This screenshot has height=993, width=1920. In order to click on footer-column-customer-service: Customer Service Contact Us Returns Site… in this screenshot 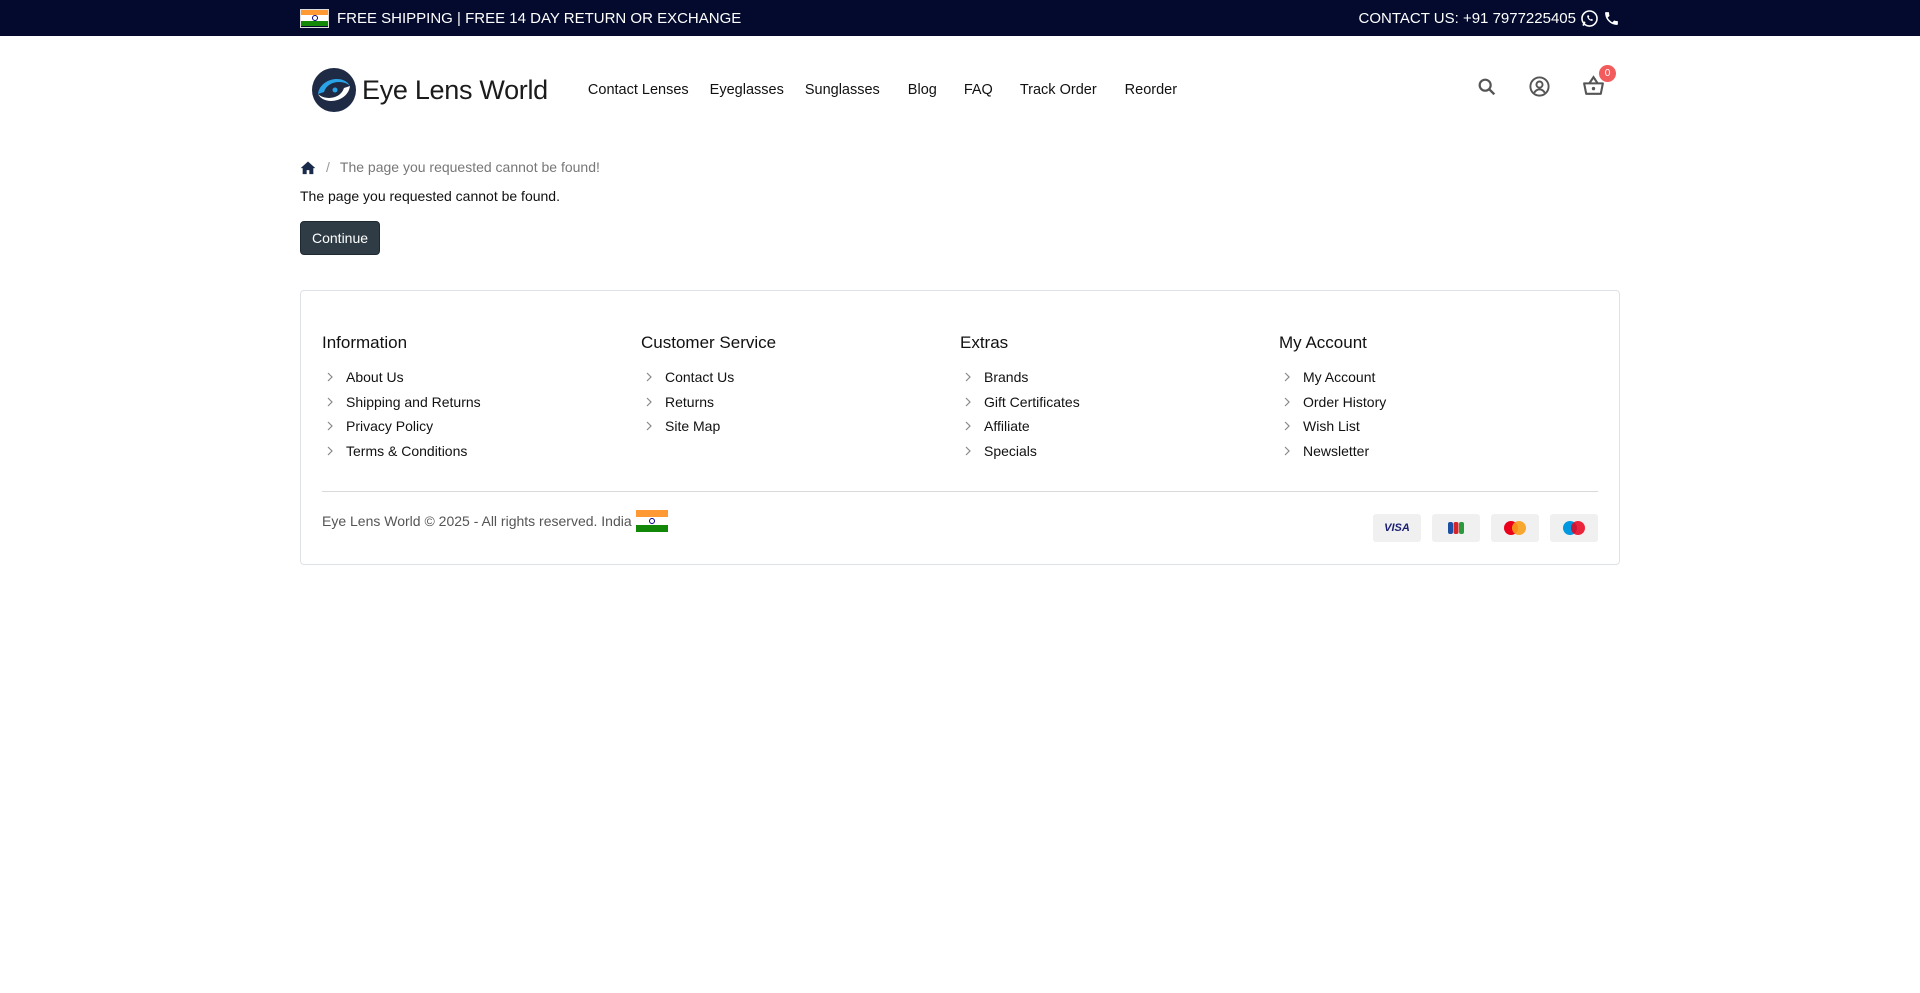, I will do `click(800, 398)`.